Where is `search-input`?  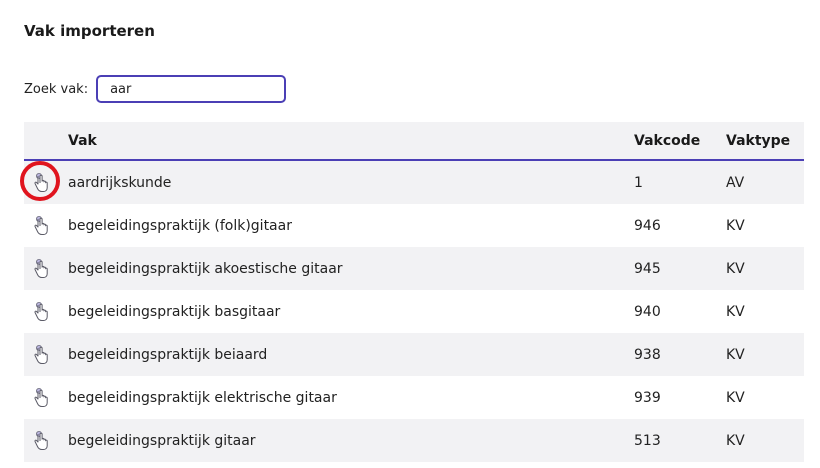
search-input is located at coordinates (191, 89).